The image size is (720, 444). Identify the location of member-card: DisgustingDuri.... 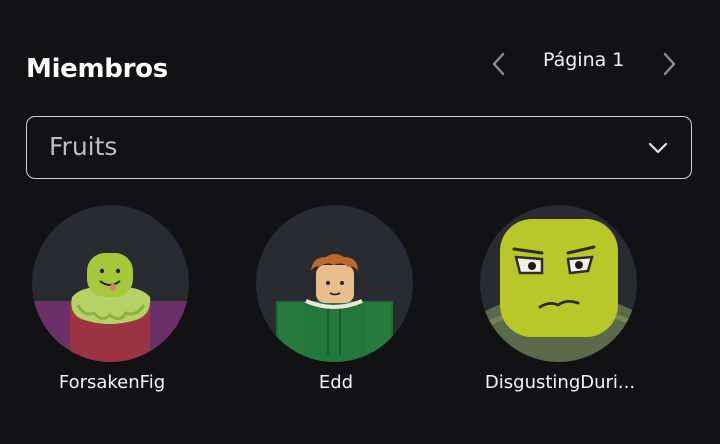
(560, 299).